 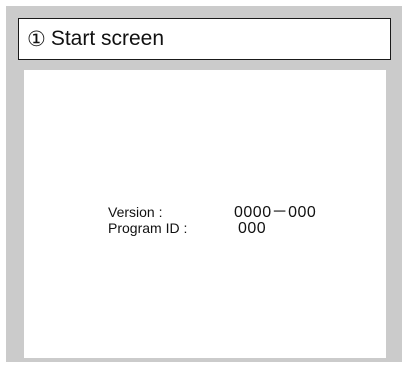 What do you see at coordinates (148, 228) in the screenshot?
I see `program-id-label: Program ID :` at bounding box center [148, 228].